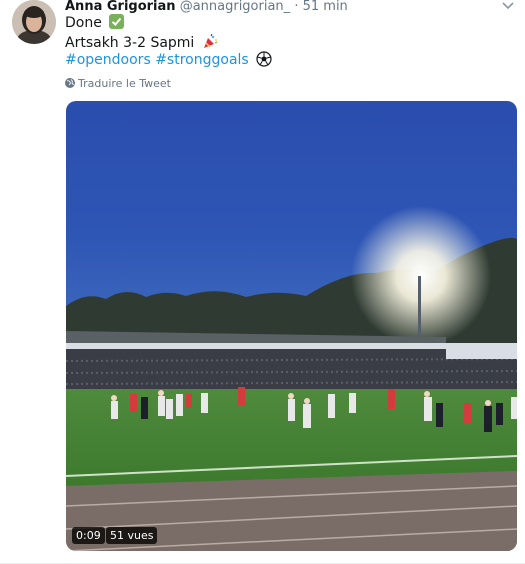 This screenshot has height=564, width=525. What do you see at coordinates (235, 7) in the screenshot?
I see `author-handle: @annagrigorian_` at bounding box center [235, 7].